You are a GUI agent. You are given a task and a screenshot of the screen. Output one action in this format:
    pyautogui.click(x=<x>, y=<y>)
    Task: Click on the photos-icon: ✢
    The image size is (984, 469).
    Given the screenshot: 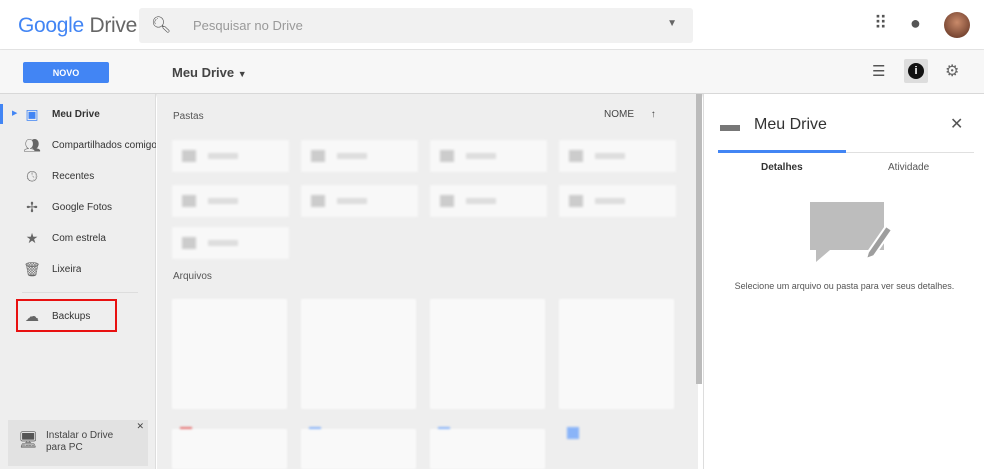 What is the action you would take?
    pyautogui.click(x=32, y=206)
    